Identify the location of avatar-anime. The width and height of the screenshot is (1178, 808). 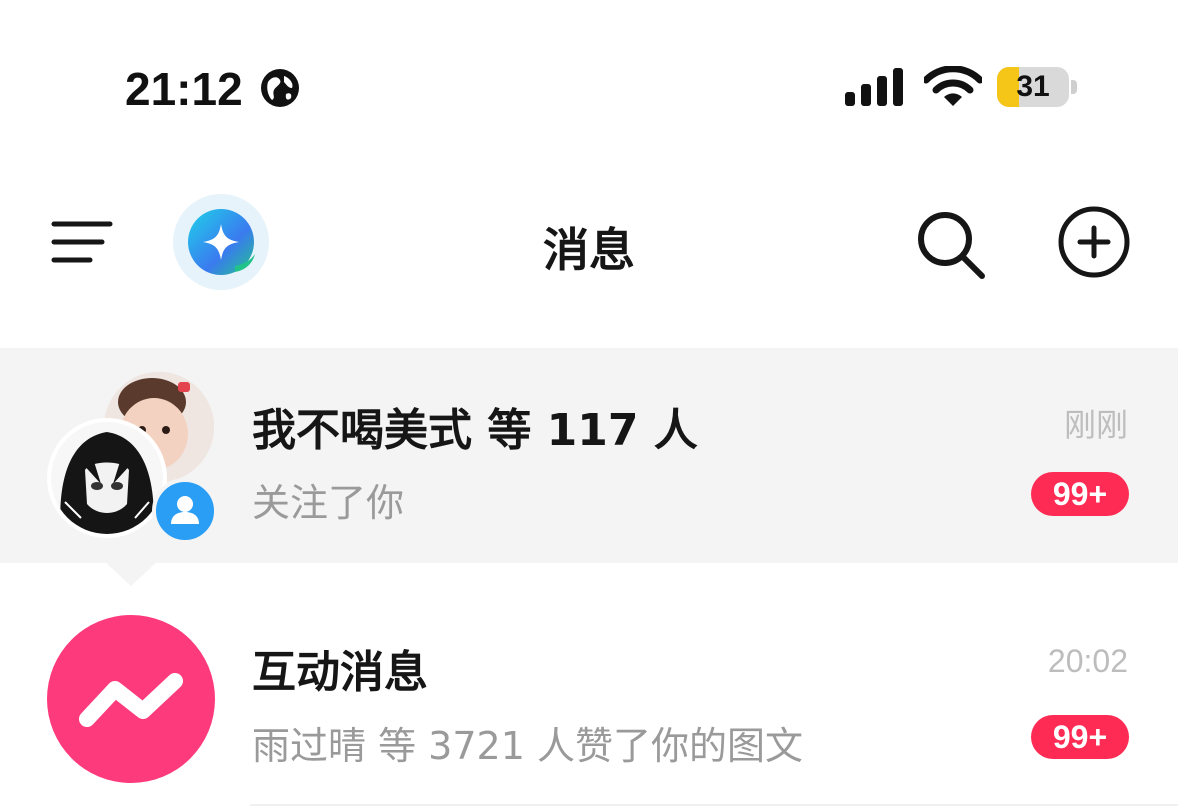
(107, 478).